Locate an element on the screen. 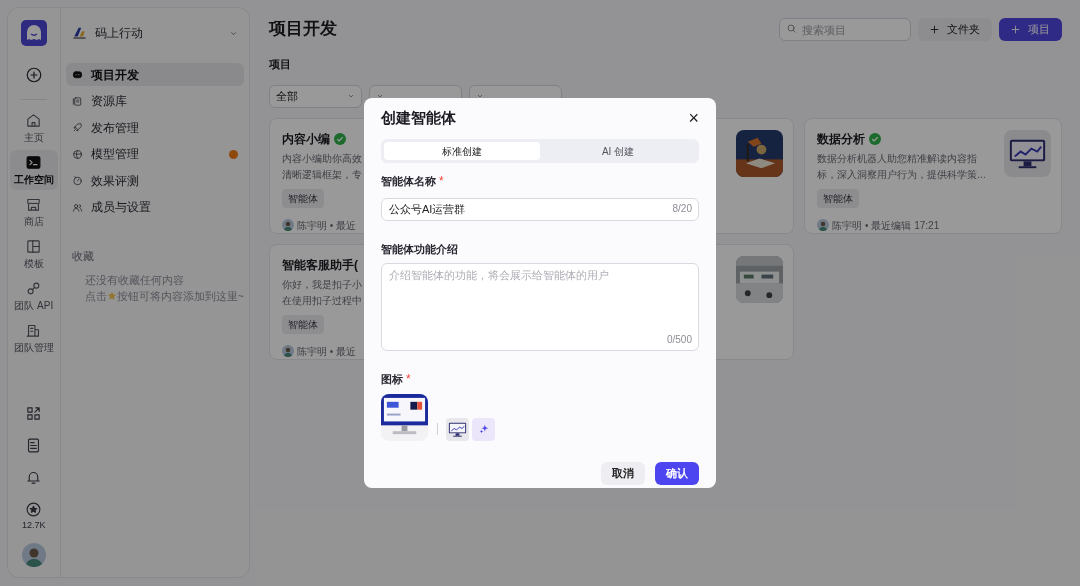  nav-item: 商店 is located at coordinates (33, 212).